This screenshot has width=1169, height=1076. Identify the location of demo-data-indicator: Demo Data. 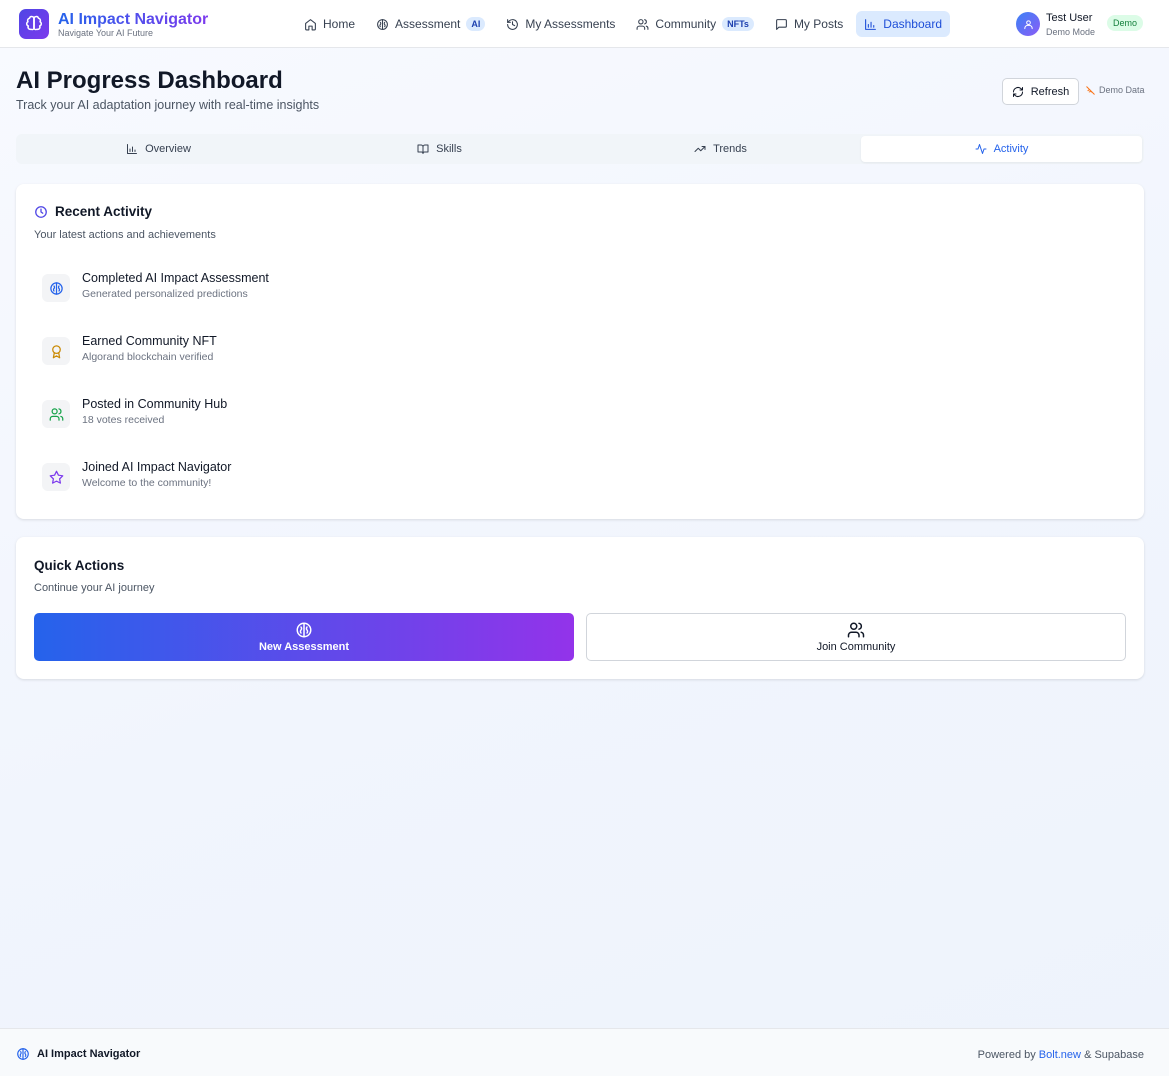
(1115, 90).